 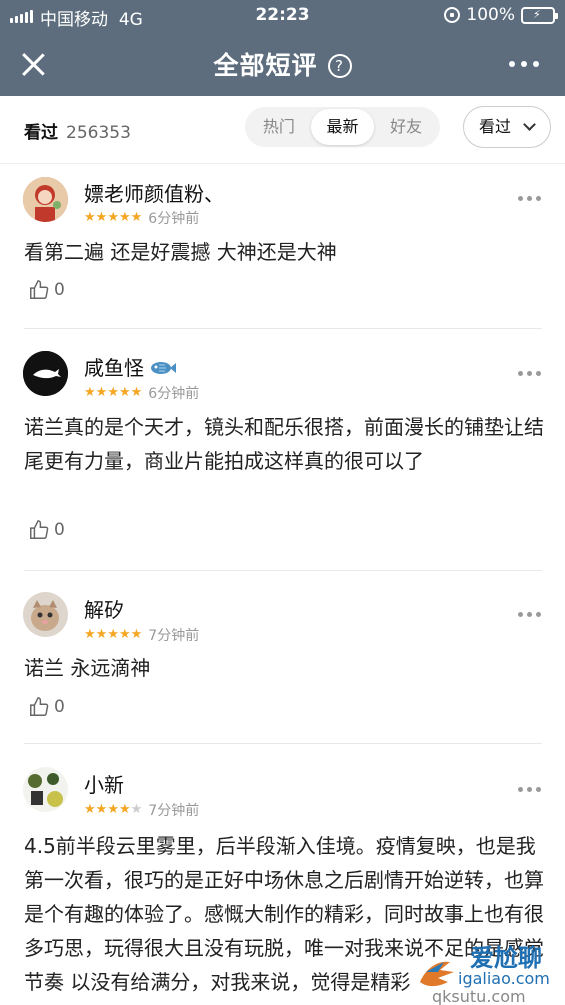 I want to click on comment-text: 看第二遍 还是好震撼 大神还是大神, so click(x=180, y=252).